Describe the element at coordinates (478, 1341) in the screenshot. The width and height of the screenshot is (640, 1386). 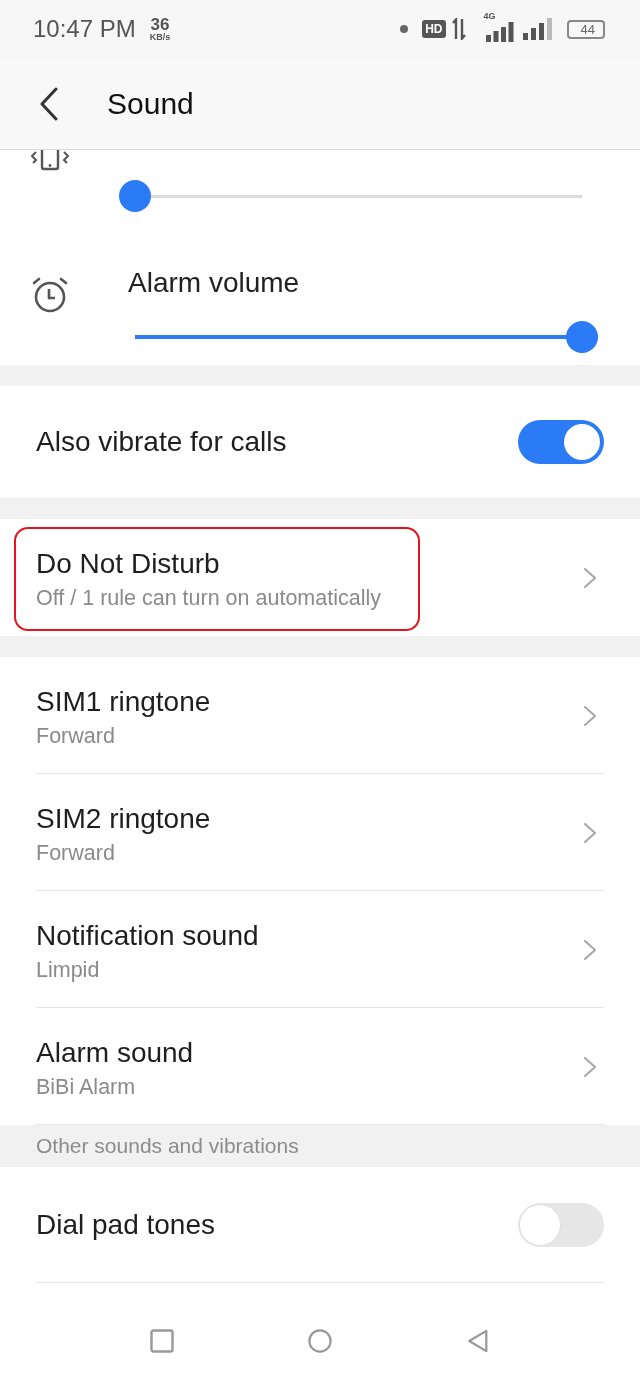
I see `back-triangle-icon` at that location.